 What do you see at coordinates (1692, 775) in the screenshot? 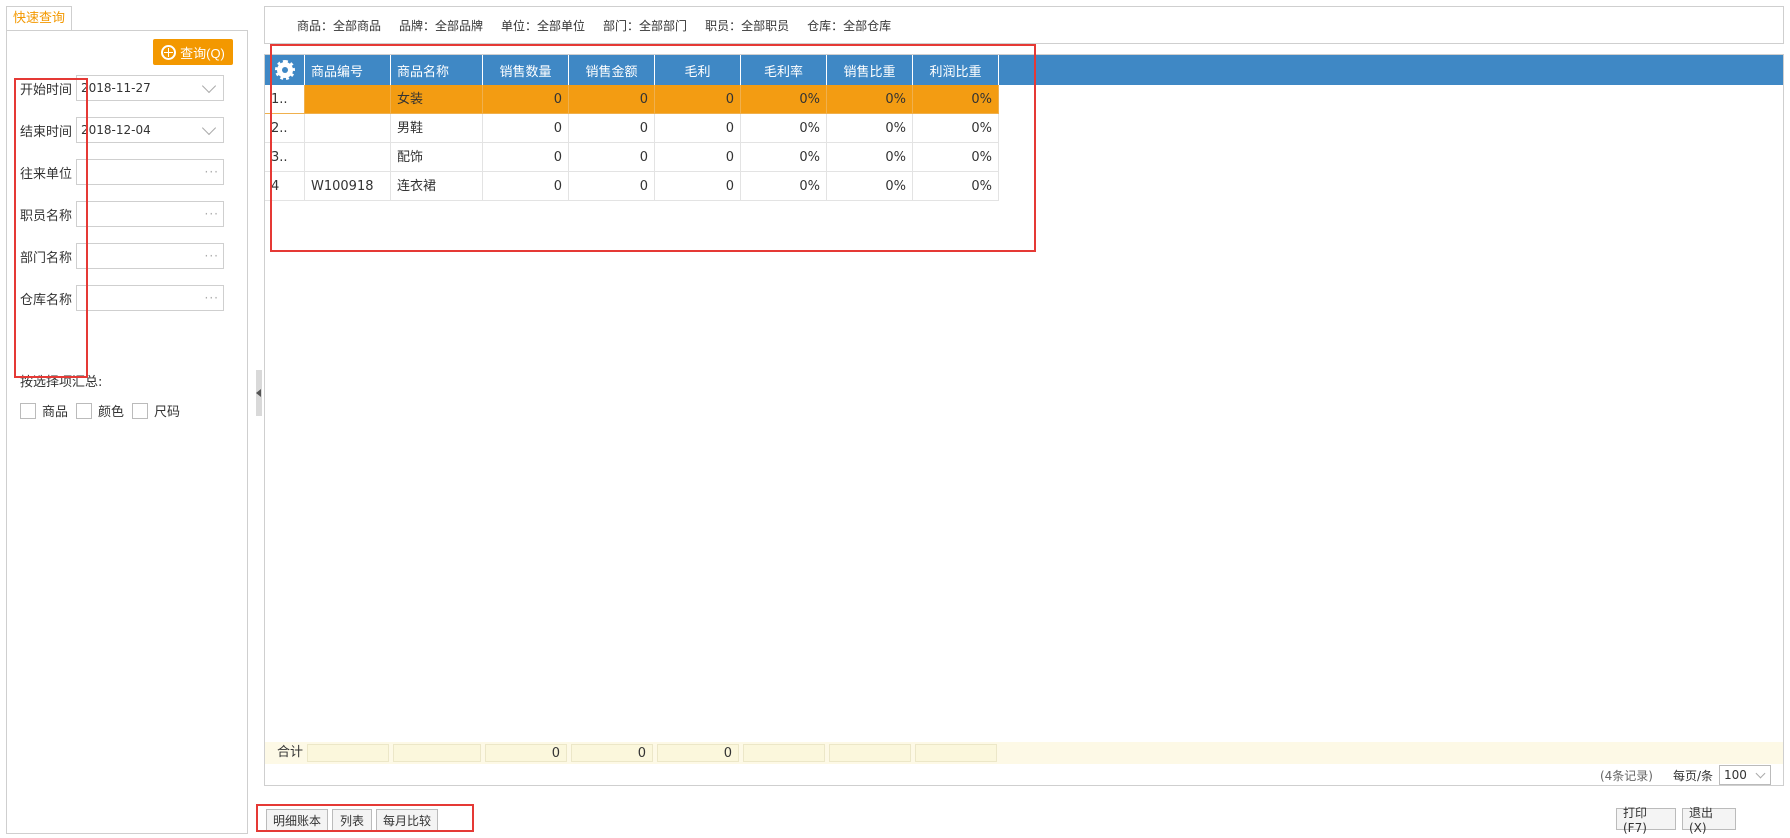
I see `page-size-label: 每页/条` at bounding box center [1692, 775].